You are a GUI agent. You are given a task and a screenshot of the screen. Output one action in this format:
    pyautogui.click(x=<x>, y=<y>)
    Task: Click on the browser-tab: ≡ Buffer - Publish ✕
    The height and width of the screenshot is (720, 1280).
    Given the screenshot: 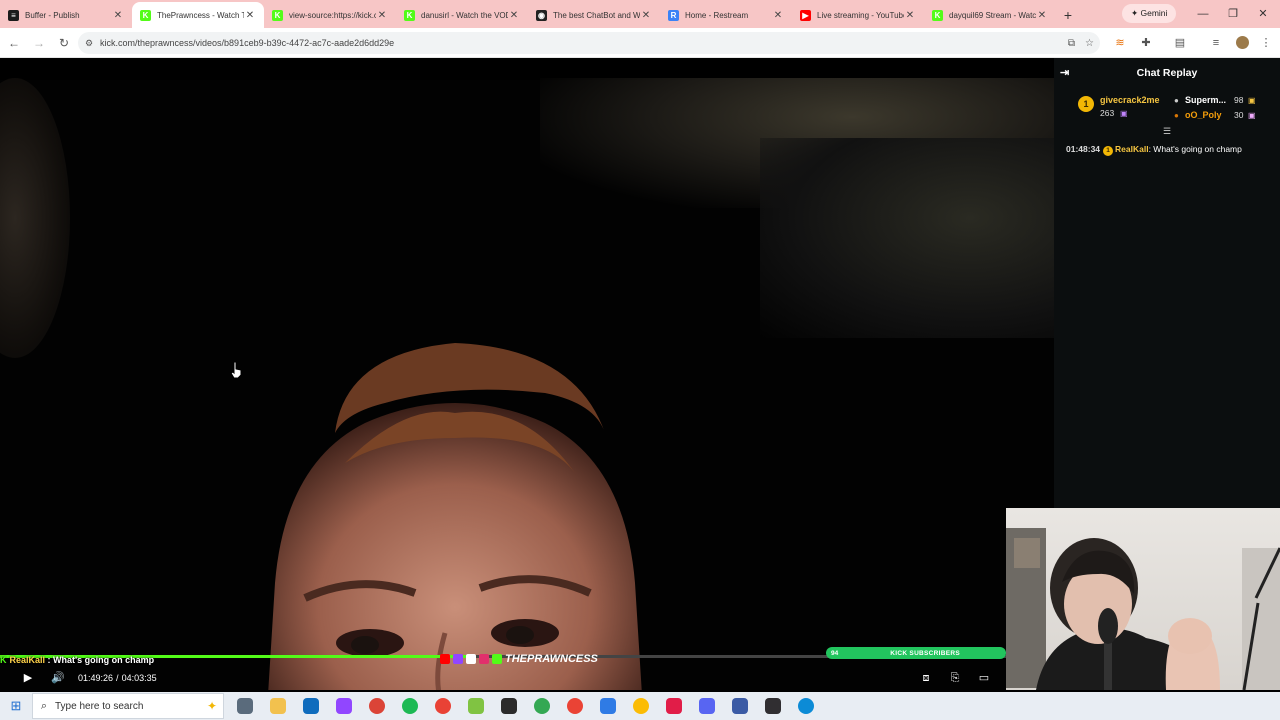 What is the action you would take?
    pyautogui.click(x=66, y=15)
    